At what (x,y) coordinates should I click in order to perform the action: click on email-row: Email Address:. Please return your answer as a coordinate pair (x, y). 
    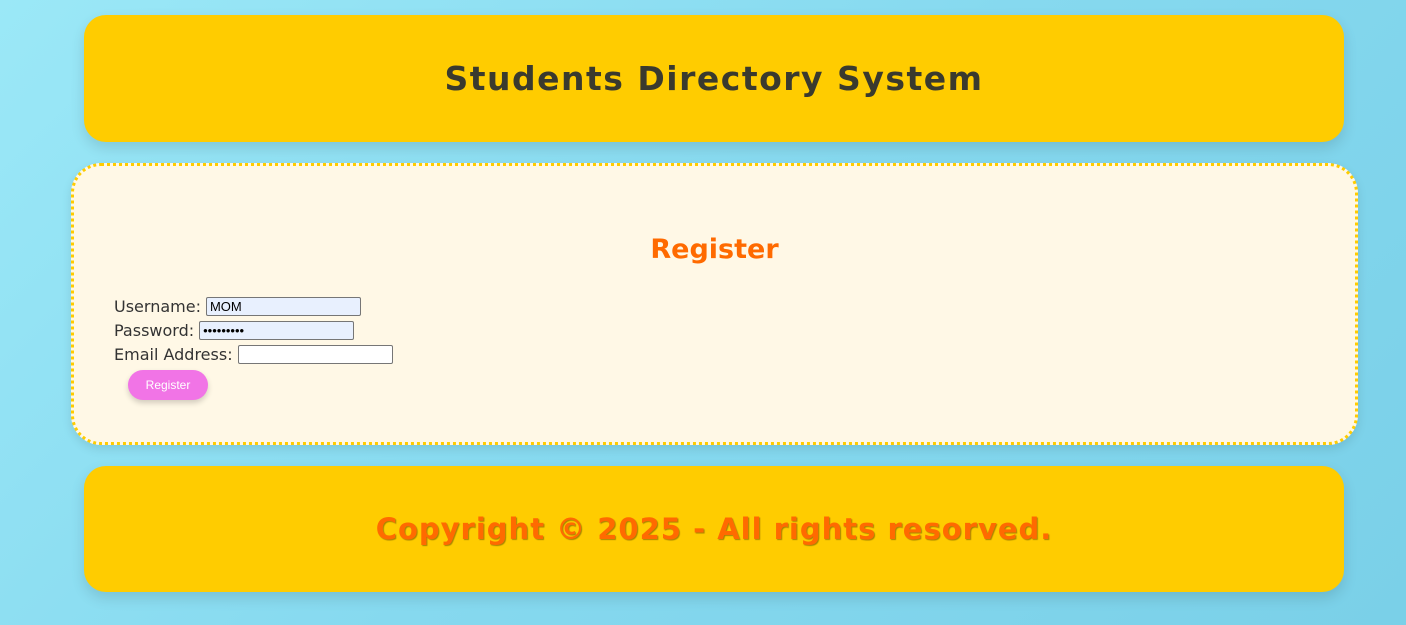
    Looking at the image, I should click on (253, 354).